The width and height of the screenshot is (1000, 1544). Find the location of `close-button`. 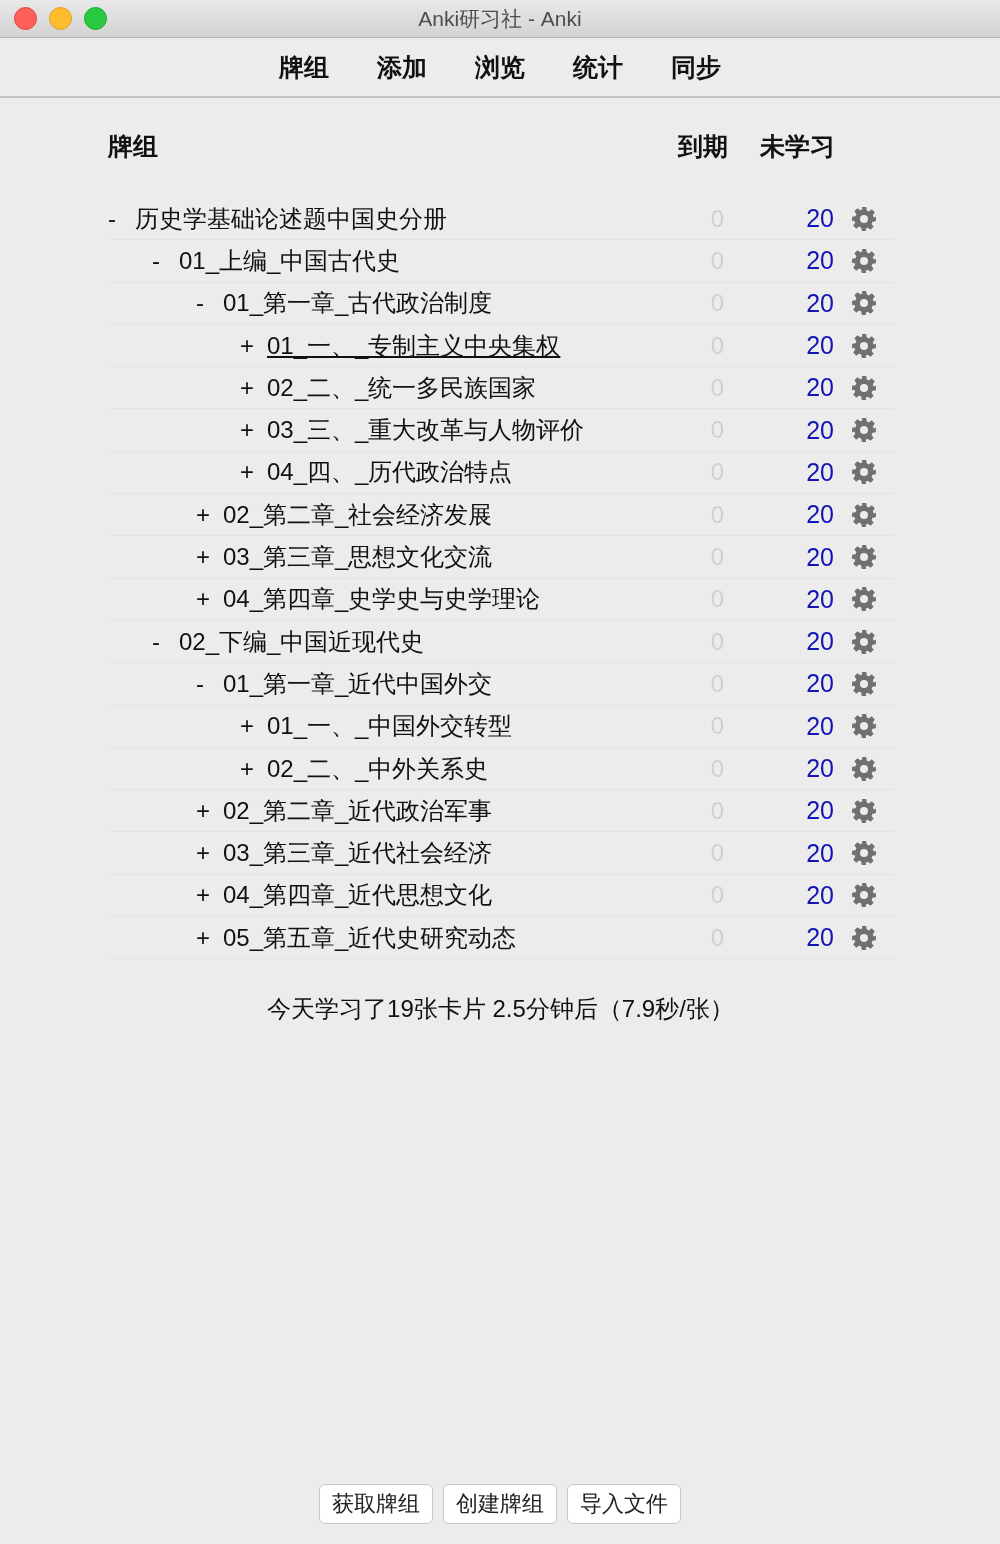

close-button is located at coordinates (25, 18).